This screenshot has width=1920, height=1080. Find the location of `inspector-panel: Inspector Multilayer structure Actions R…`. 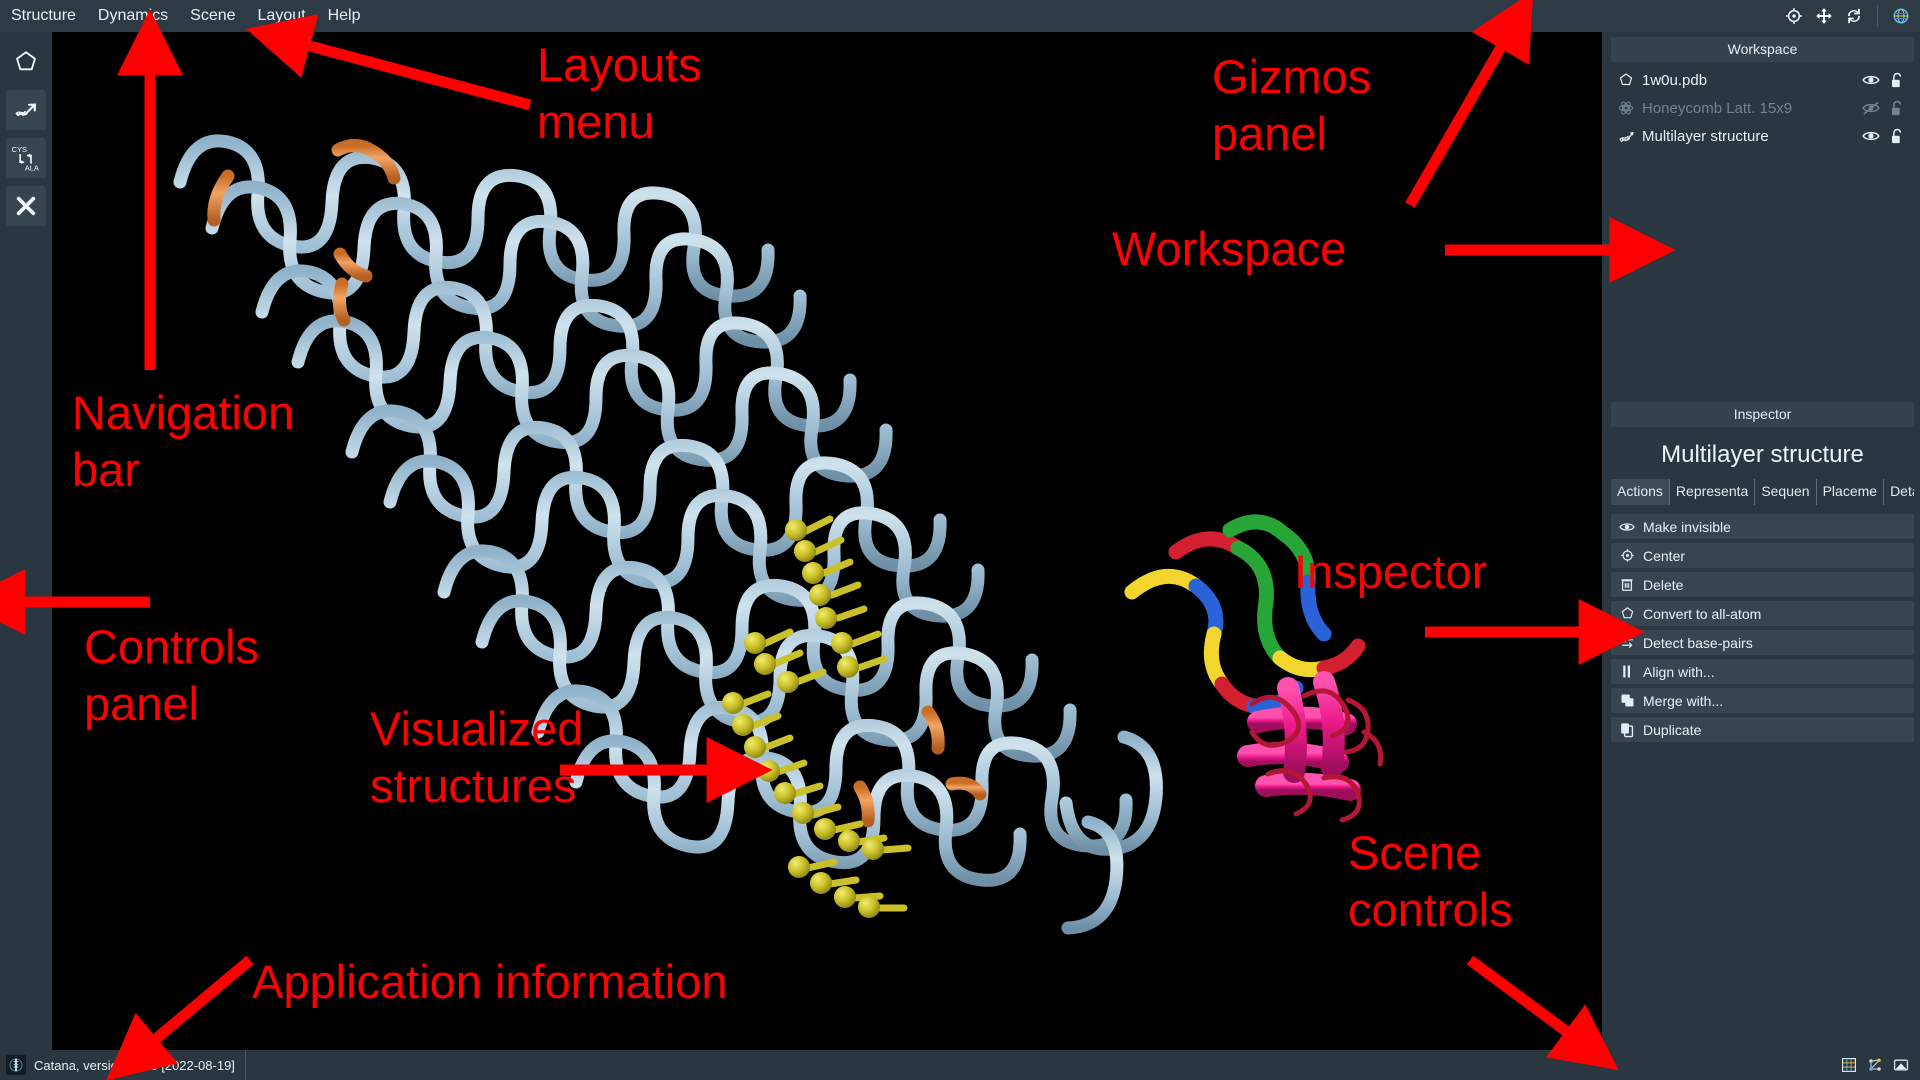

inspector-panel: Inspector Multilayer structure Actions R… is located at coordinates (1762, 571).